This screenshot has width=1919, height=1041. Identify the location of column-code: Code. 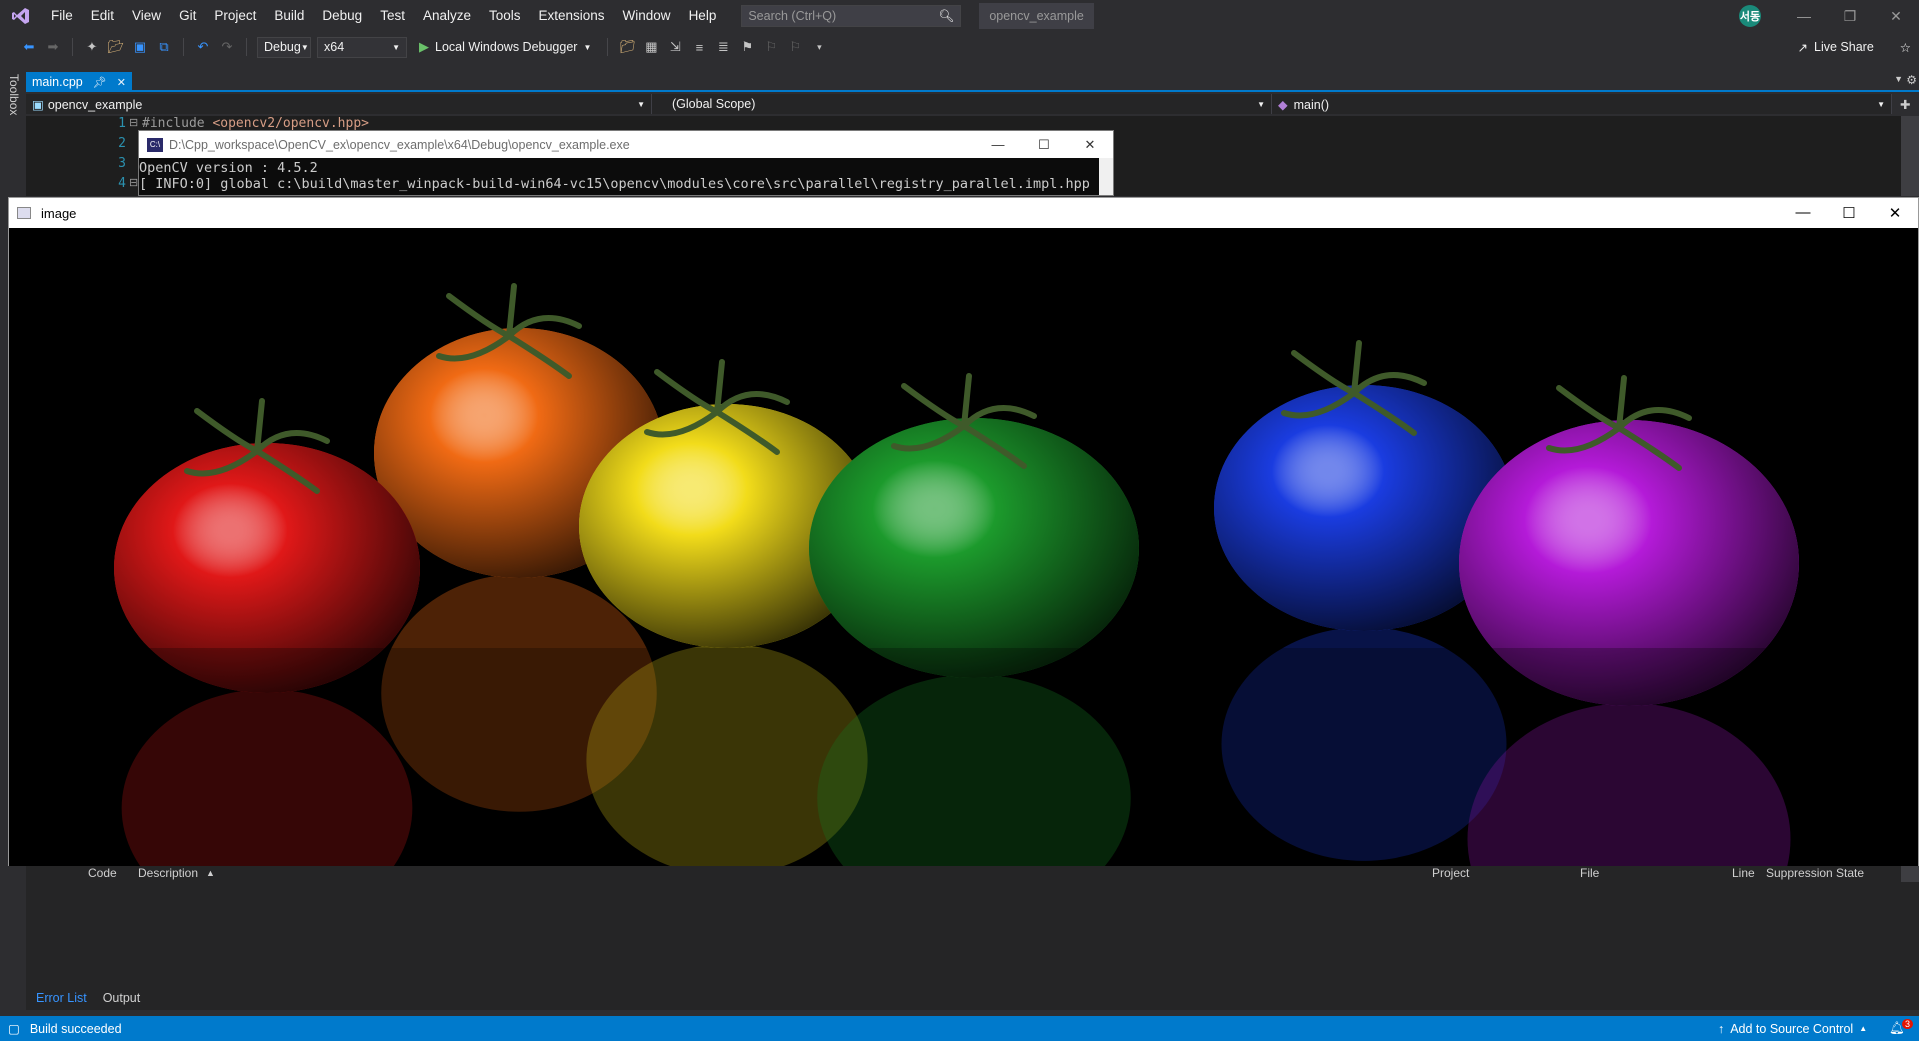
(102, 873).